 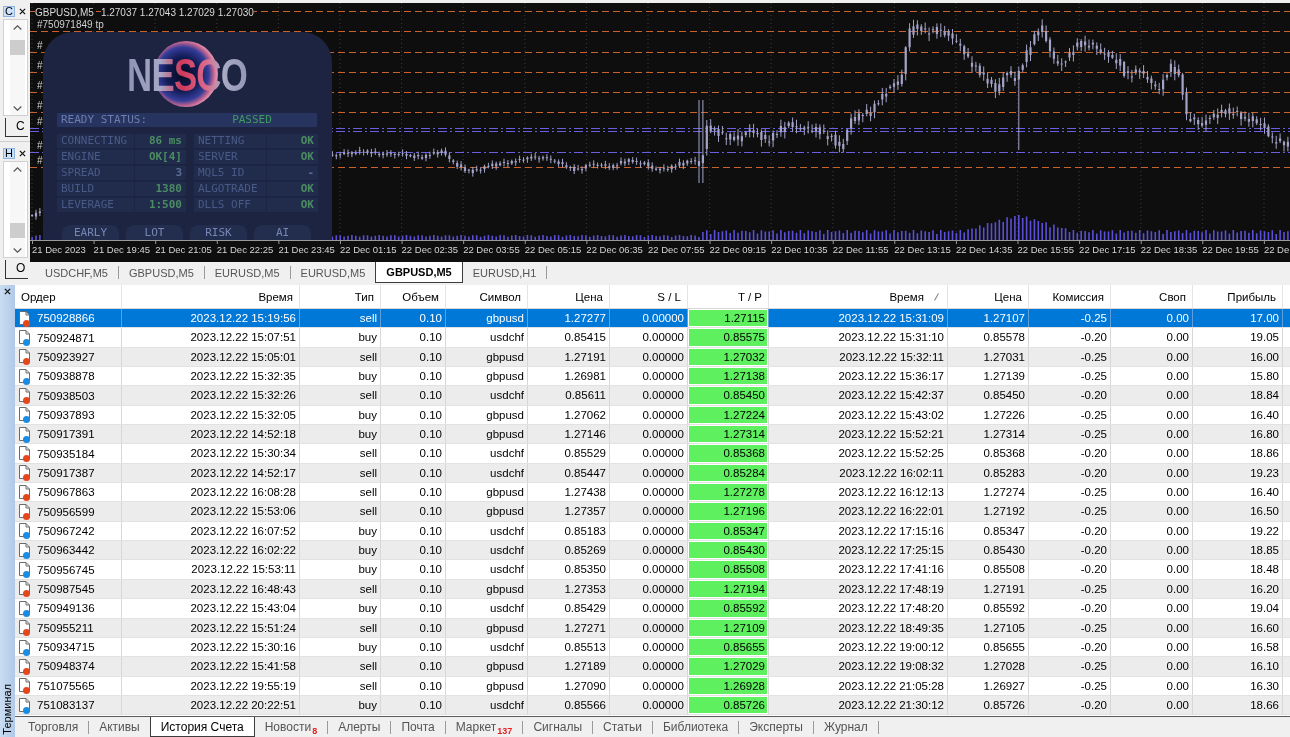 I want to click on terminal-tab: Активы, so click(x=119, y=727).